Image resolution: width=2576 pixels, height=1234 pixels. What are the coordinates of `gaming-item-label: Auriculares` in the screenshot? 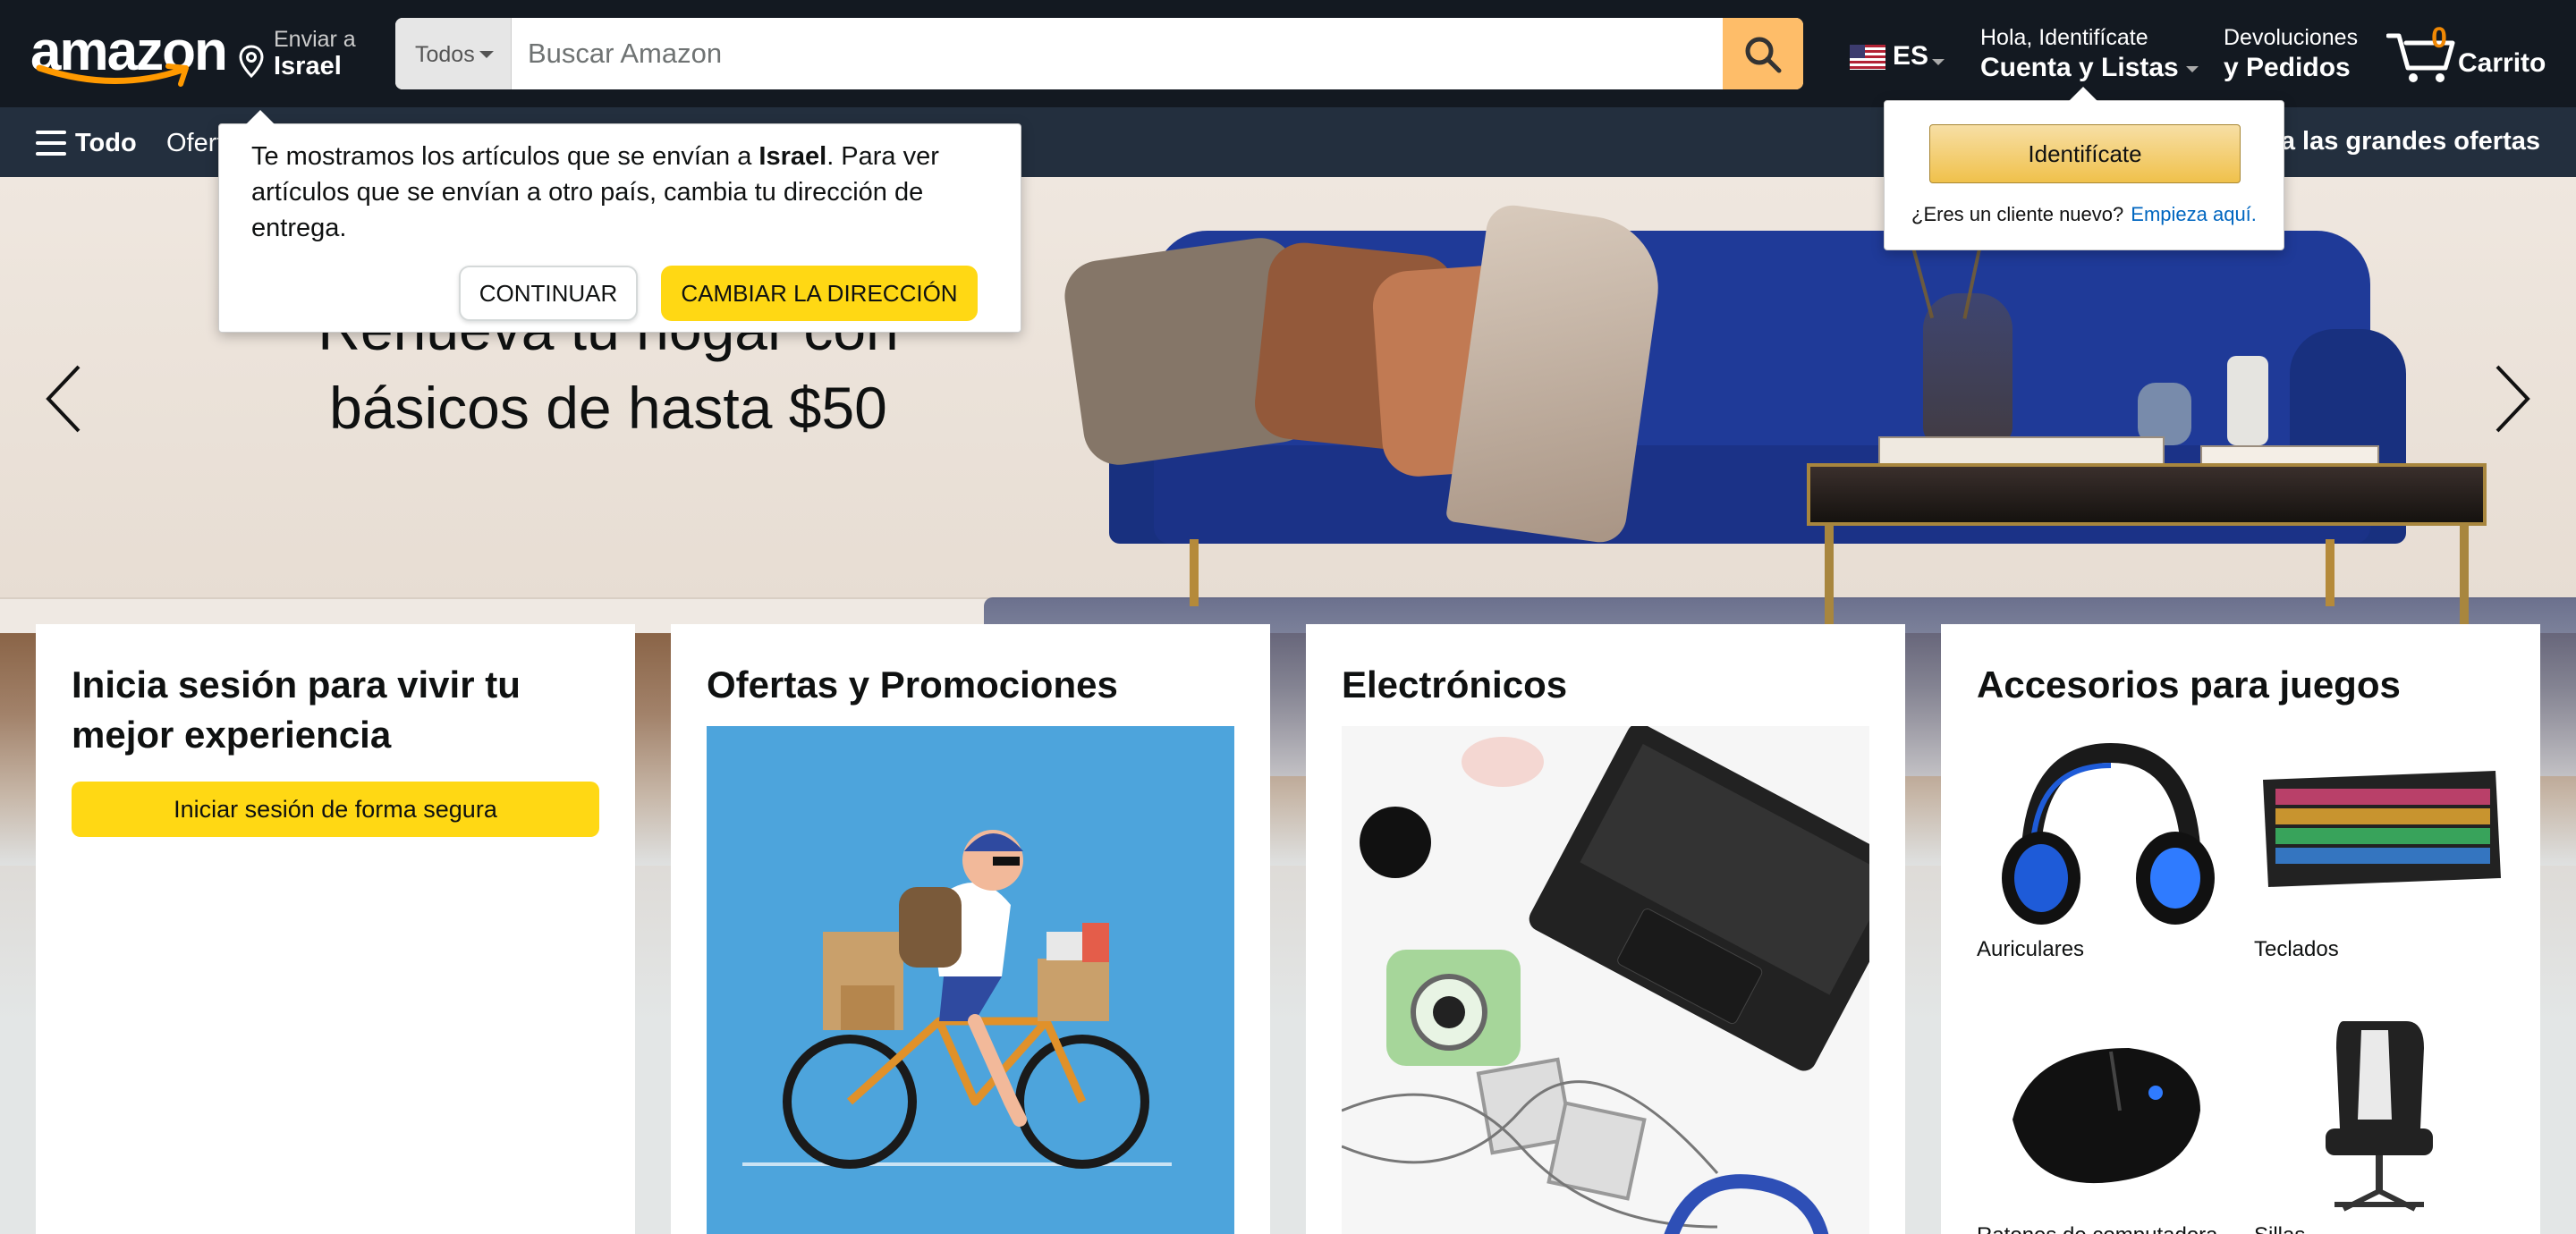 It's located at (2031, 949).